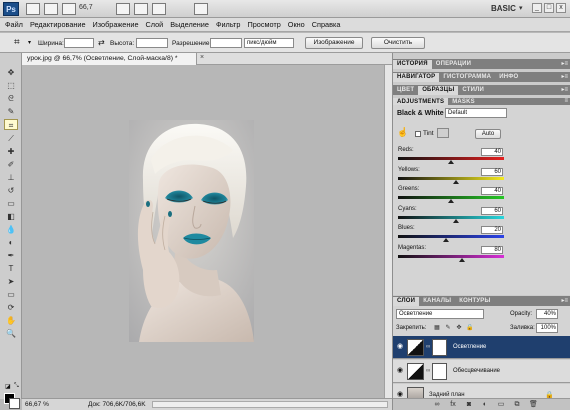  Describe the element at coordinates (270, 404) in the screenshot. I see `horizontal-scrollbar` at that location.